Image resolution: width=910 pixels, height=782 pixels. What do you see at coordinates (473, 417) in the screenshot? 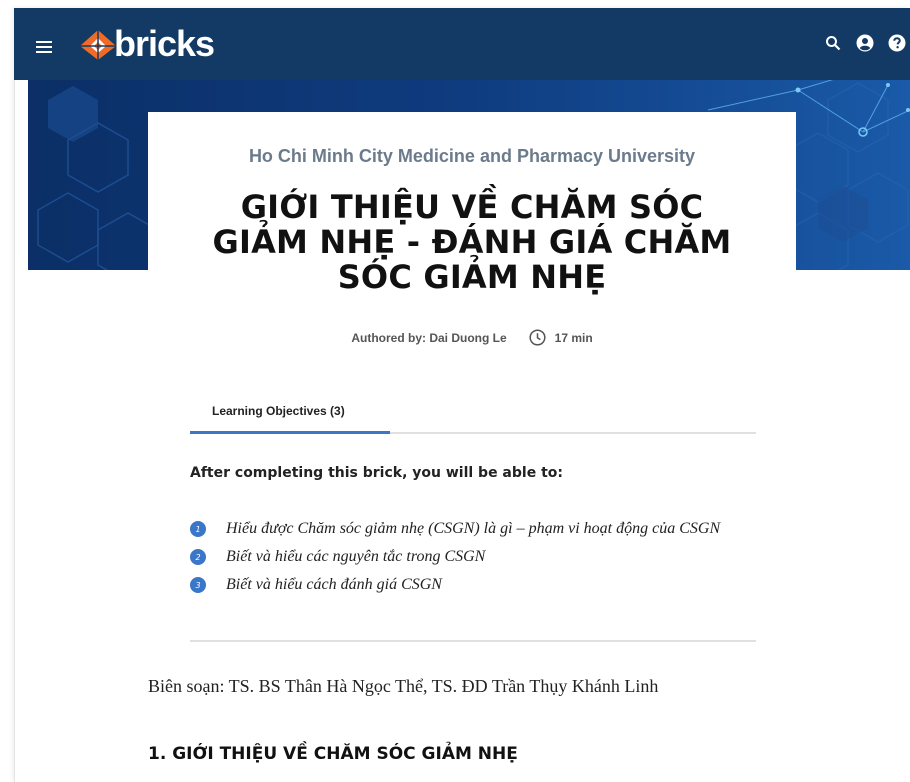
I see `tab-bar: Learning Objectives (3)` at bounding box center [473, 417].